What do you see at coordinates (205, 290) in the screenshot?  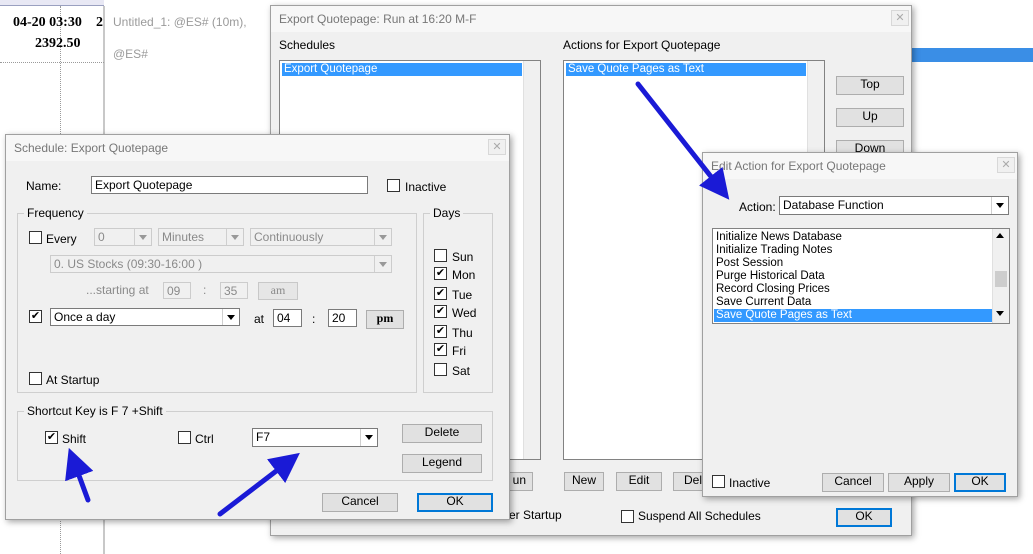 I see `start-colon: :` at bounding box center [205, 290].